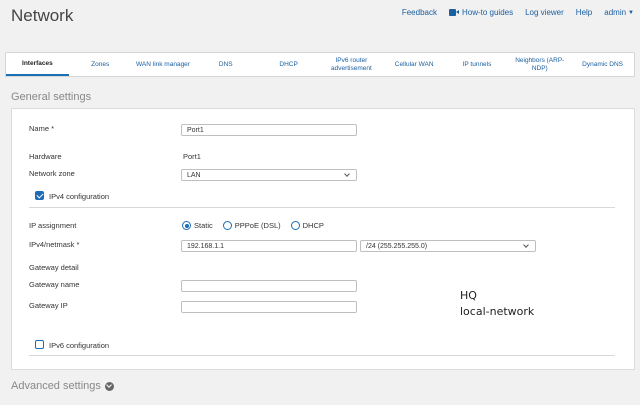 Image resolution: width=640 pixels, height=405 pixels. I want to click on radio-static-label: Static, so click(203, 225).